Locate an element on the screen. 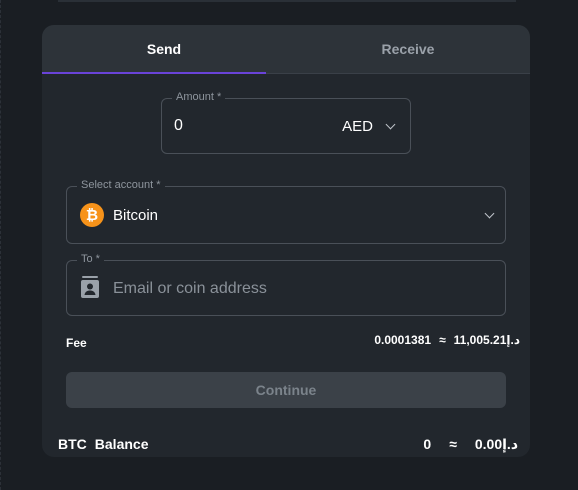 Image resolution: width=578 pixels, height=490 pixels. recipient-label: To * is located at coordinates (90, 259).